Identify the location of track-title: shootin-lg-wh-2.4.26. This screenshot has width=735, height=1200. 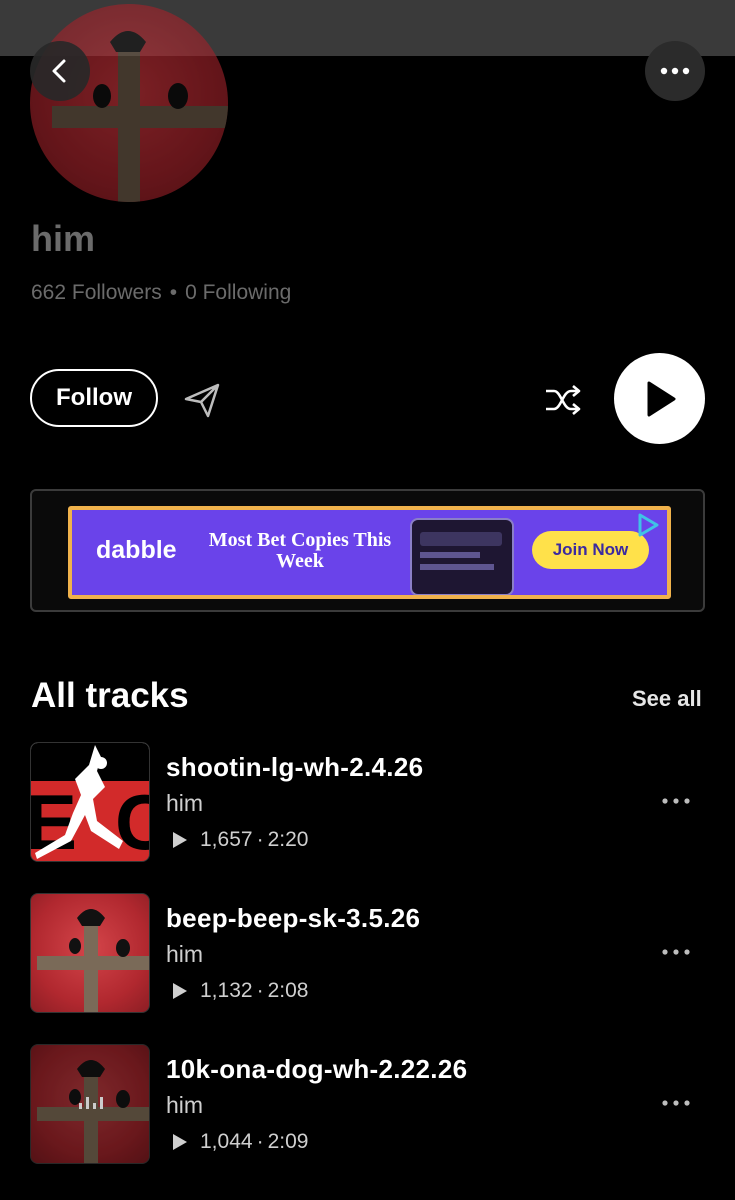
(294, 767).